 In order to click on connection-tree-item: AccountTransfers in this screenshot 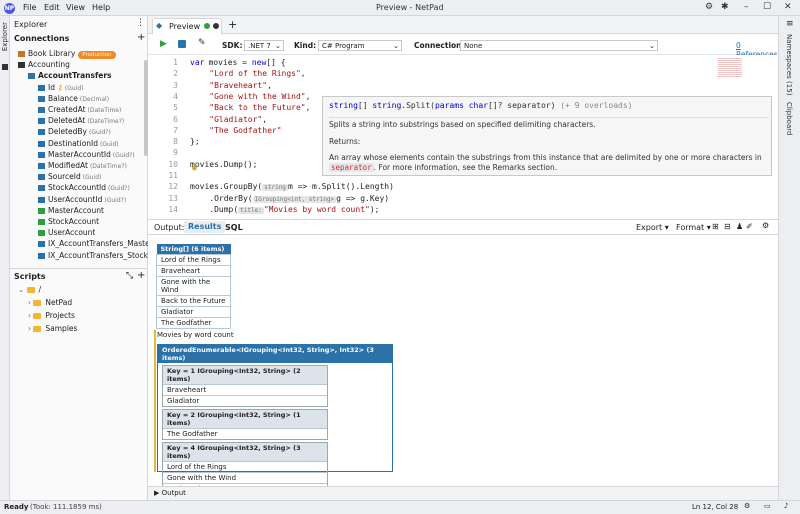, I will do `click(69, 75)`.